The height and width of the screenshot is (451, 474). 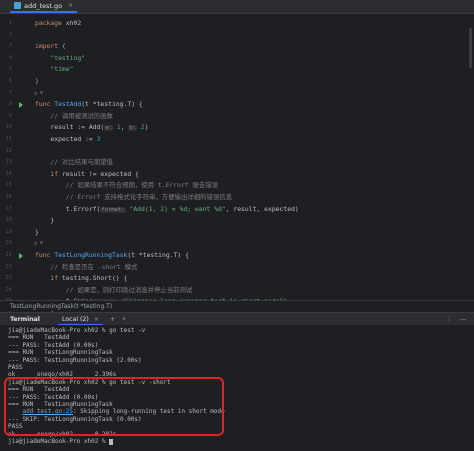 I want to click on terminal-line: === RUN TestLongRunningTask, so click(x=60, y=352).